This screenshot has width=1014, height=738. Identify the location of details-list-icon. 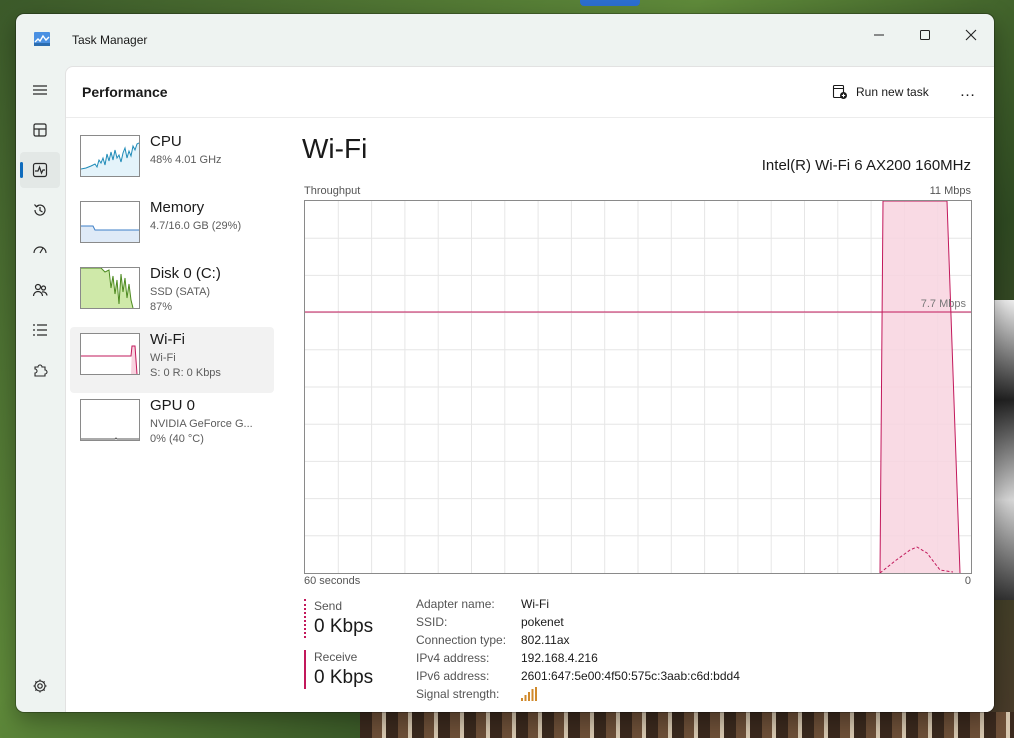
(40, 330).